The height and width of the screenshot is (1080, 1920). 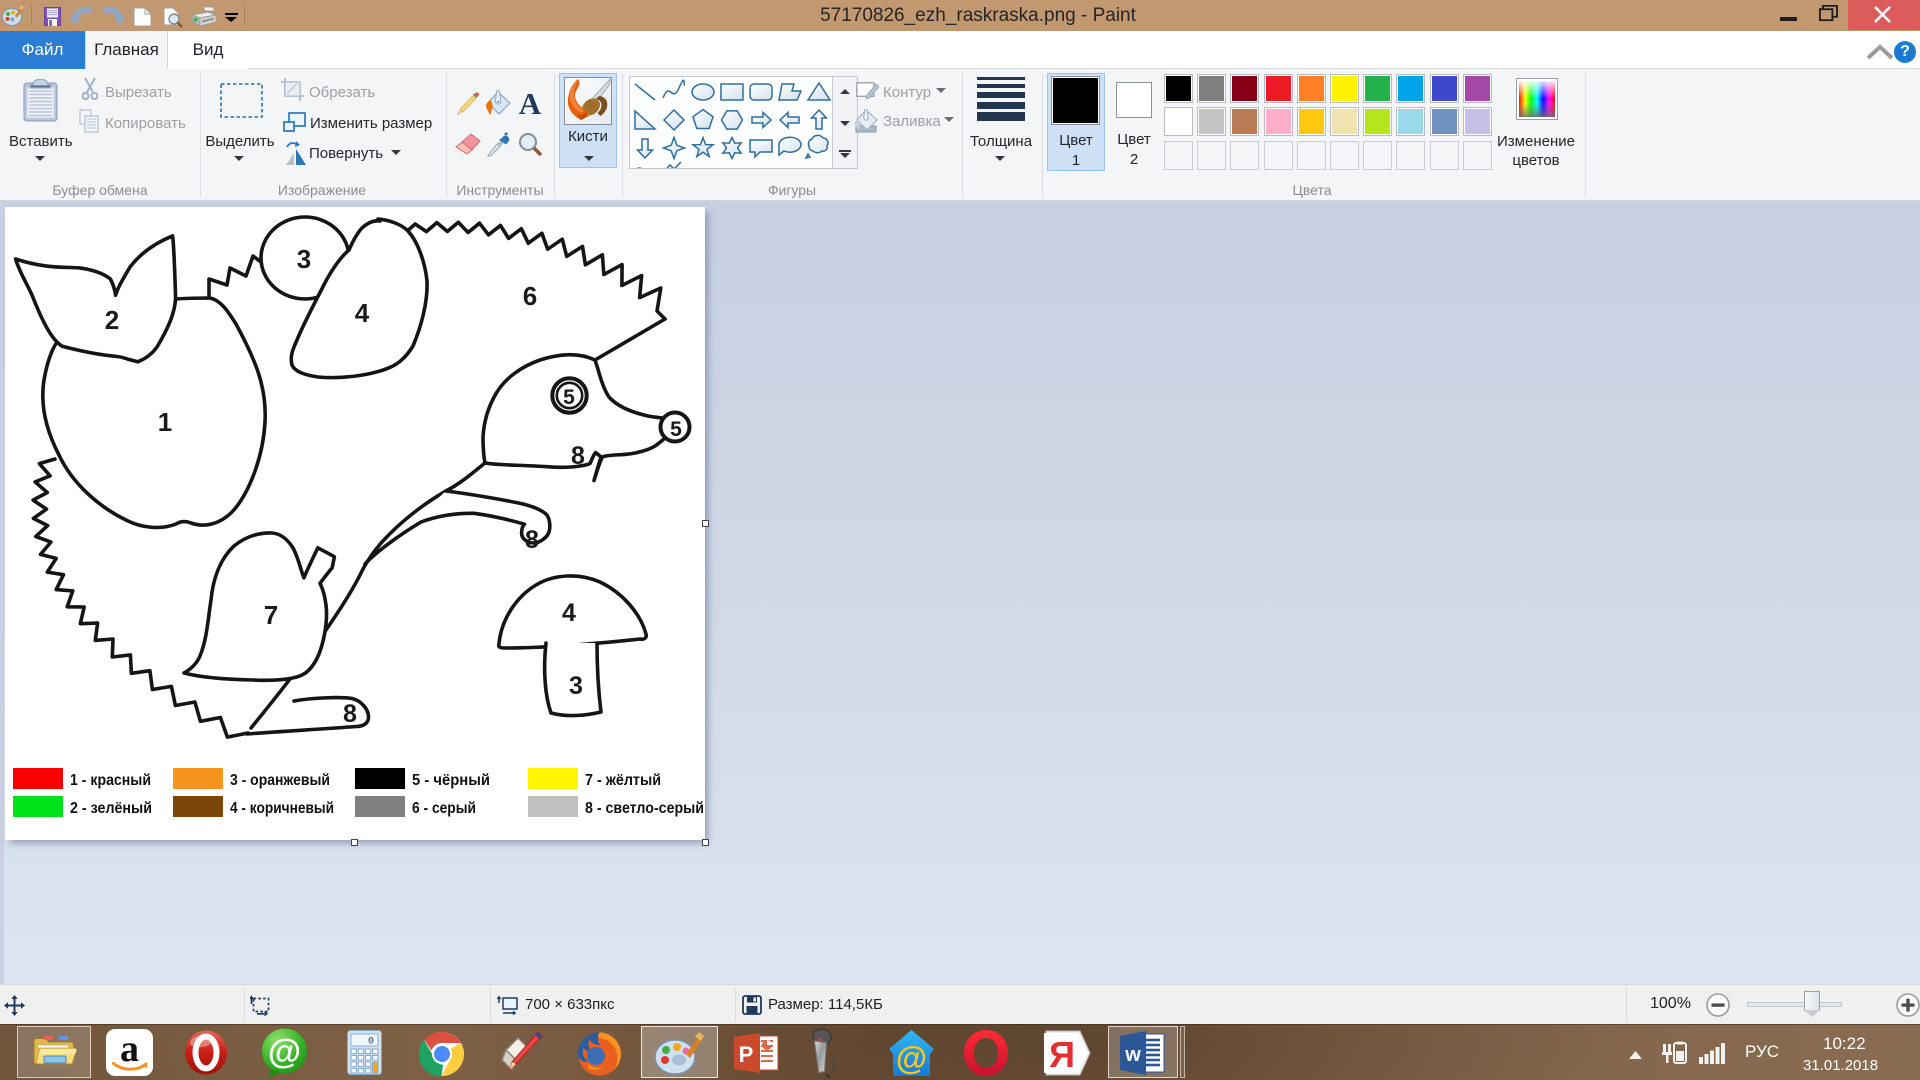 I want to click on svg-text: w, so click(x=1132, y=1055).